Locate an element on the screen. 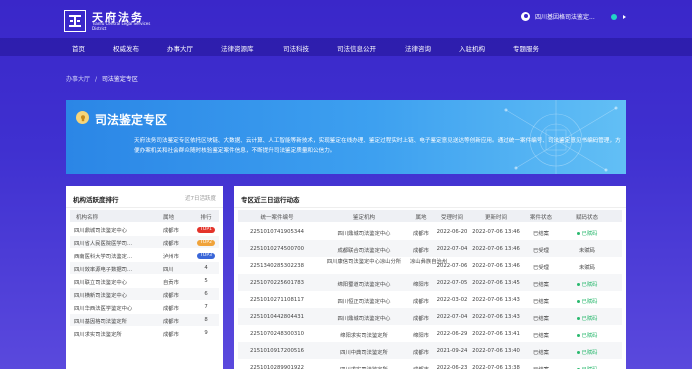  nav-item-judicial-tech: 司法科技 is located at coordinates (296, 48).